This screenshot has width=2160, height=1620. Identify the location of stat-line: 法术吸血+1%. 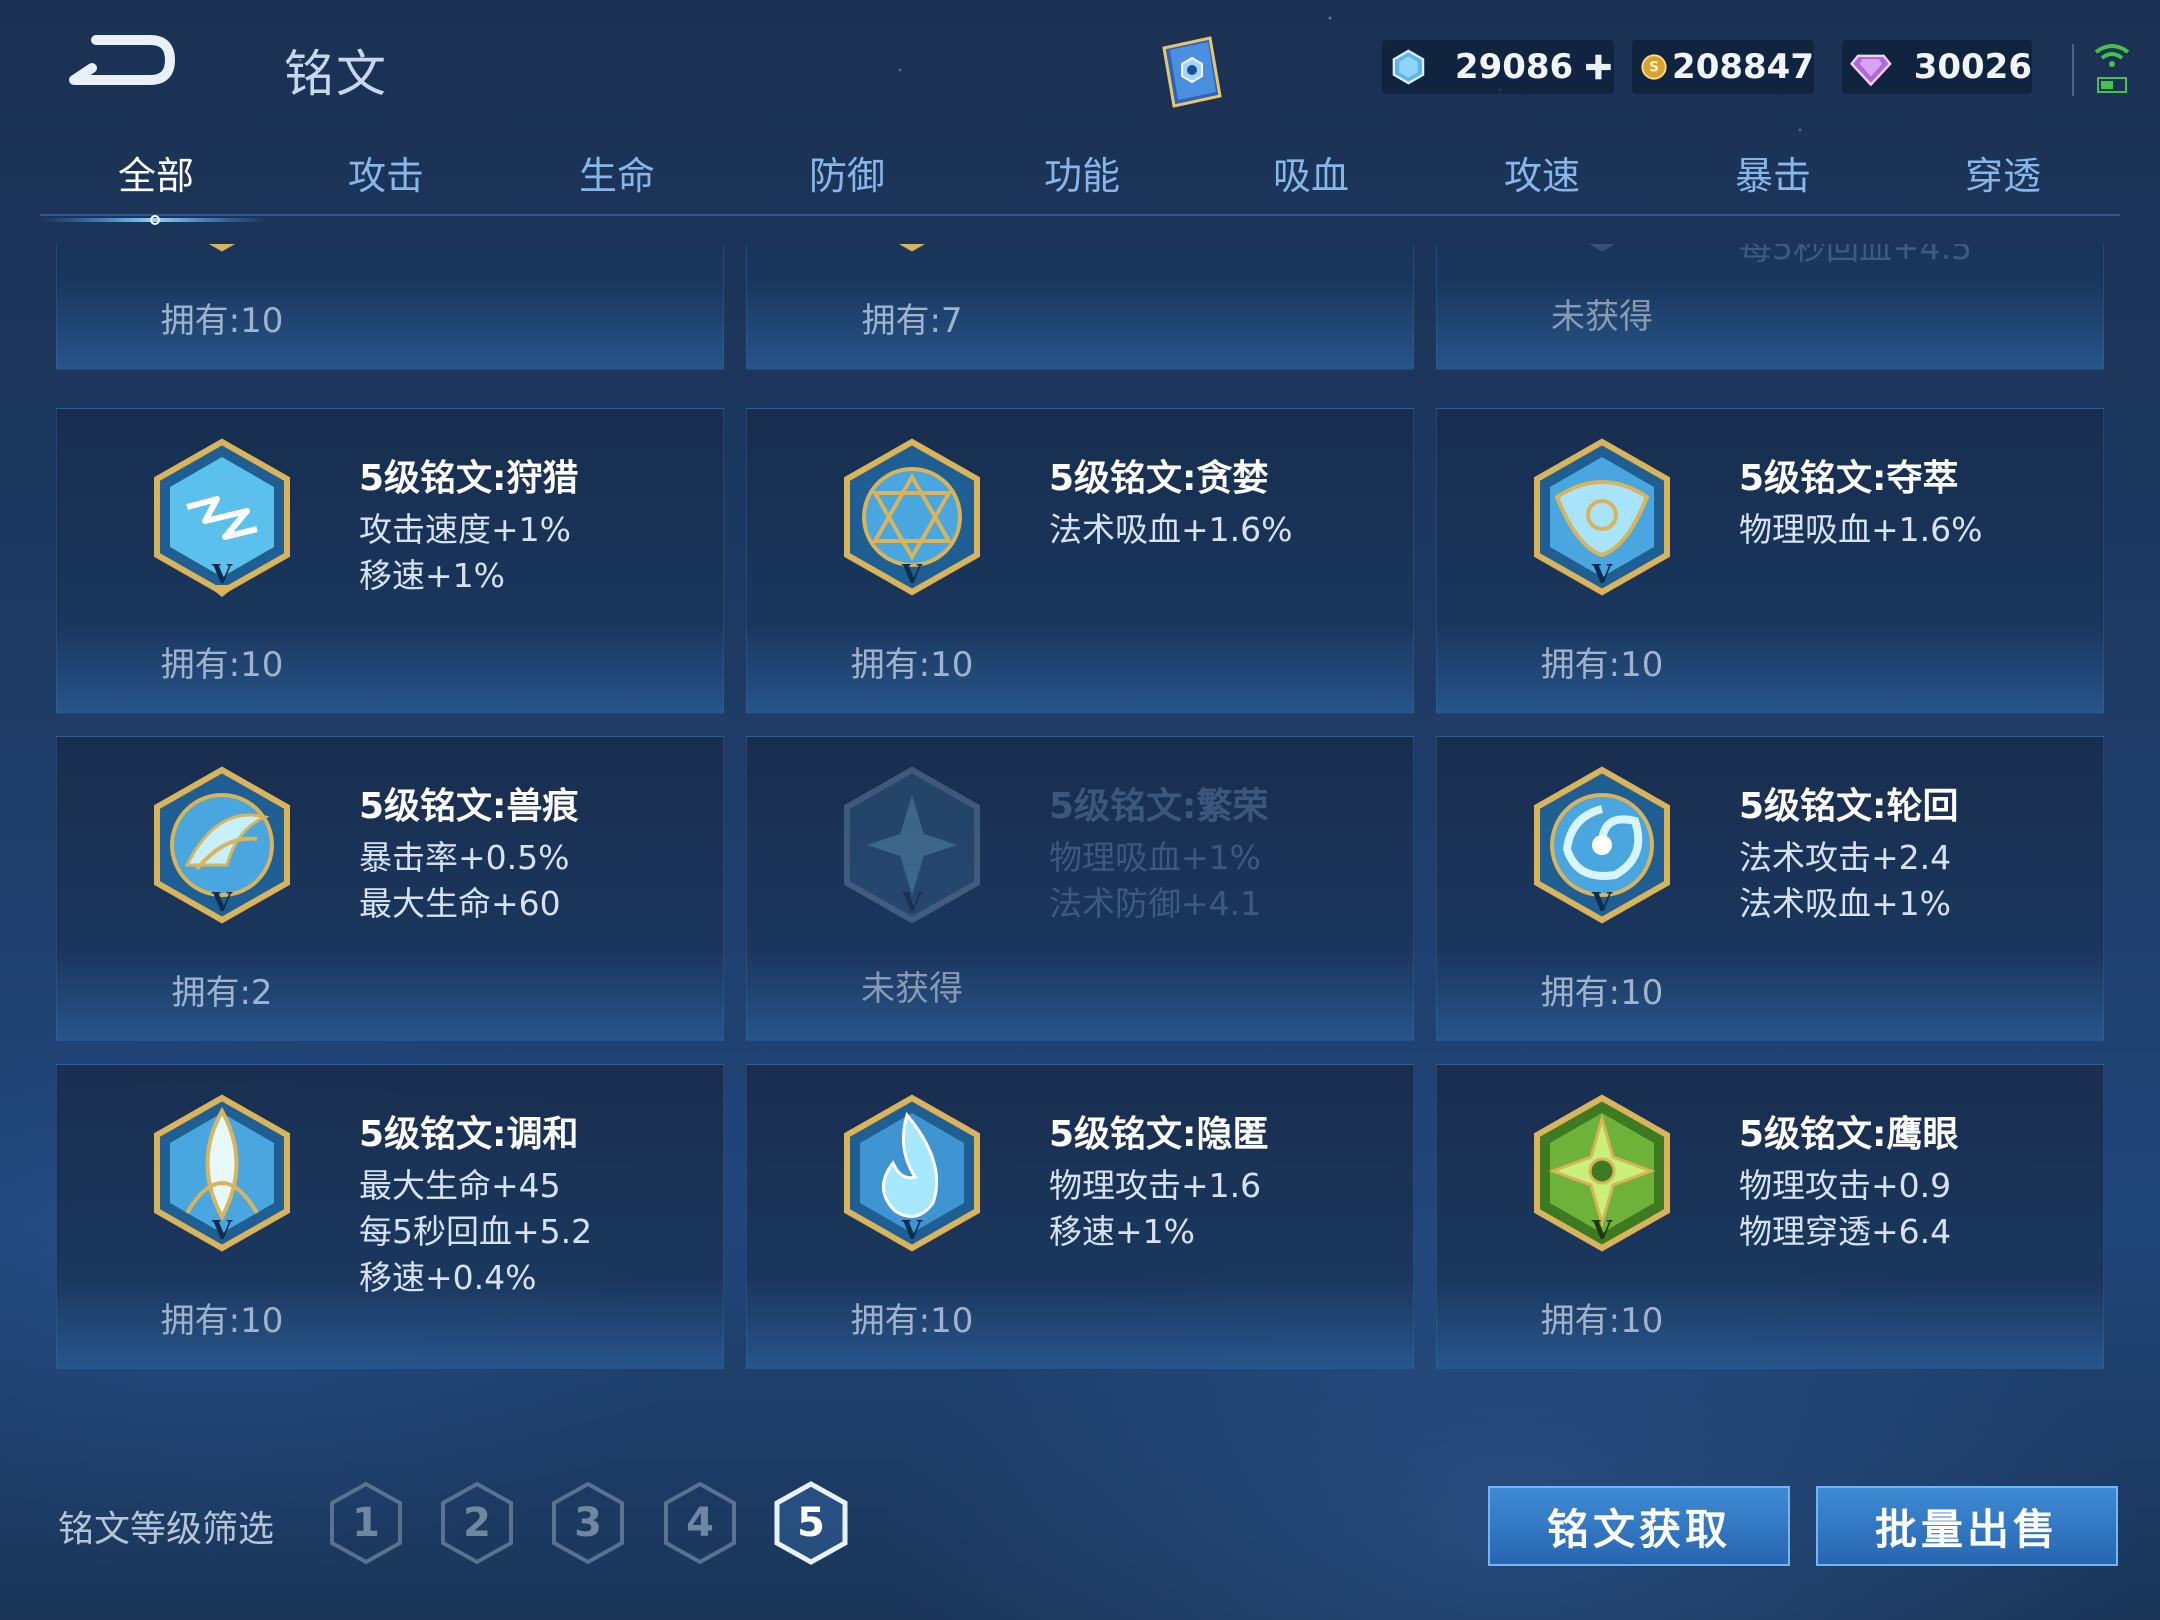
(1845, 903).